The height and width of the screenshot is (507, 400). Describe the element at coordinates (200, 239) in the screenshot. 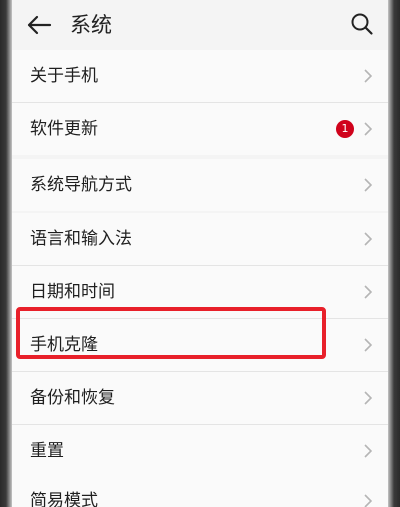

I see `settings-item-language-input: 语言和输入法` at that location.